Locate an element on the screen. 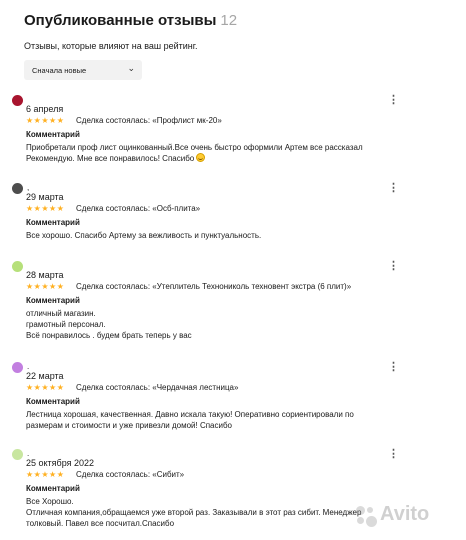 The width and height of the screenshot is (466, 540). sort-select: Сначала новые ⌄ is located at coordinates (83, 70).